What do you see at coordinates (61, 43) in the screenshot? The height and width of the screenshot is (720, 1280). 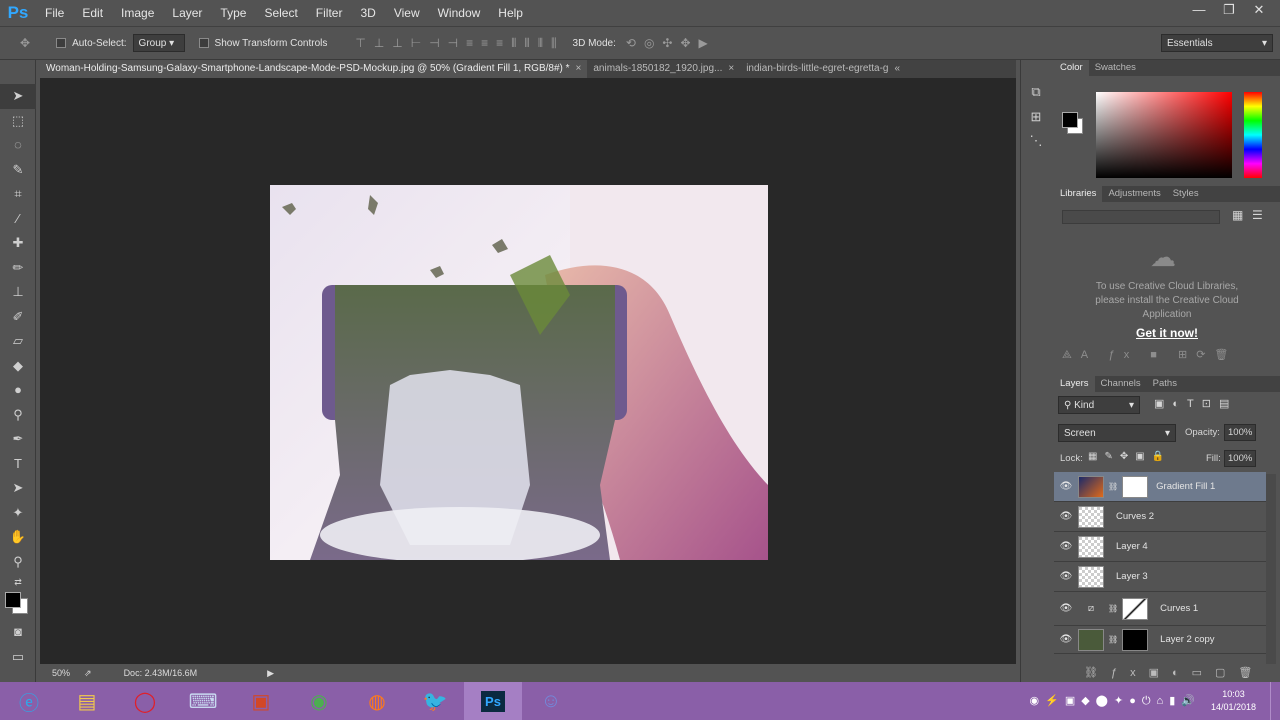 I see `auto-select-checkbox` at bounding box center [61, 43].